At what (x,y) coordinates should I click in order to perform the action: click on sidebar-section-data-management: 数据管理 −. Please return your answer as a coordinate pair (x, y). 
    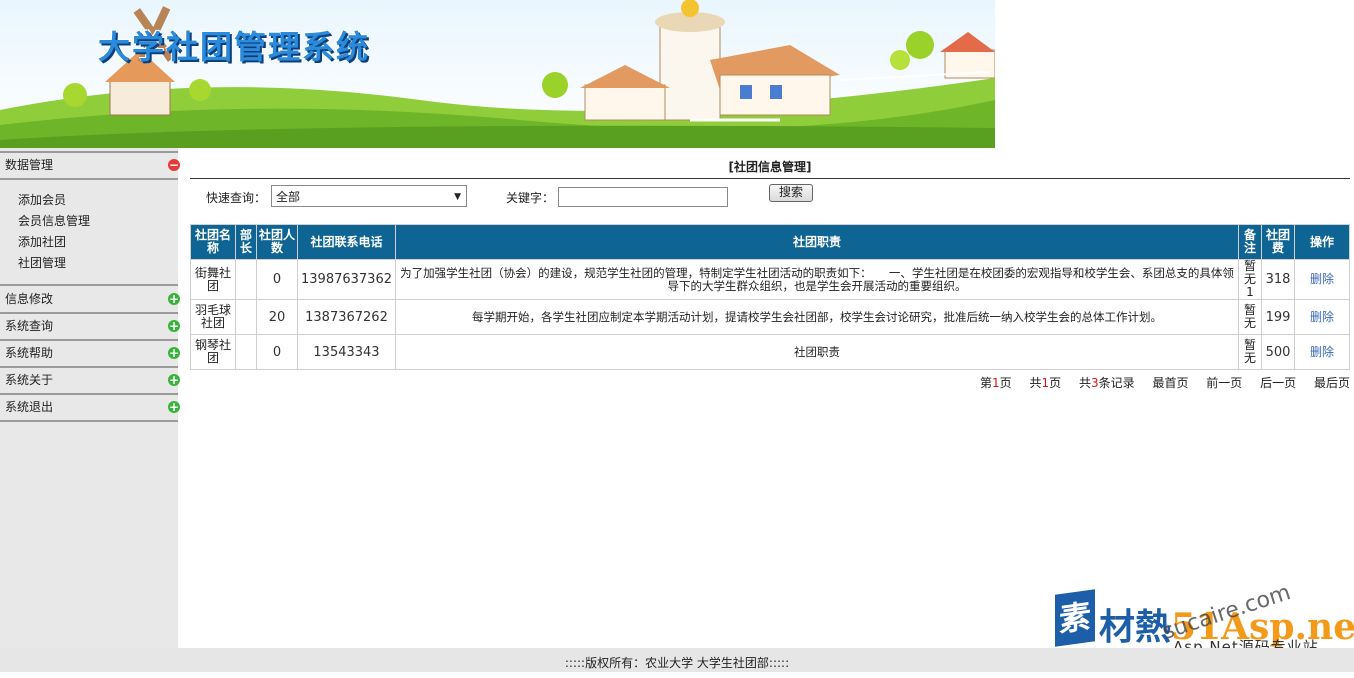
    Looking at the image, I should click on (90, 165).